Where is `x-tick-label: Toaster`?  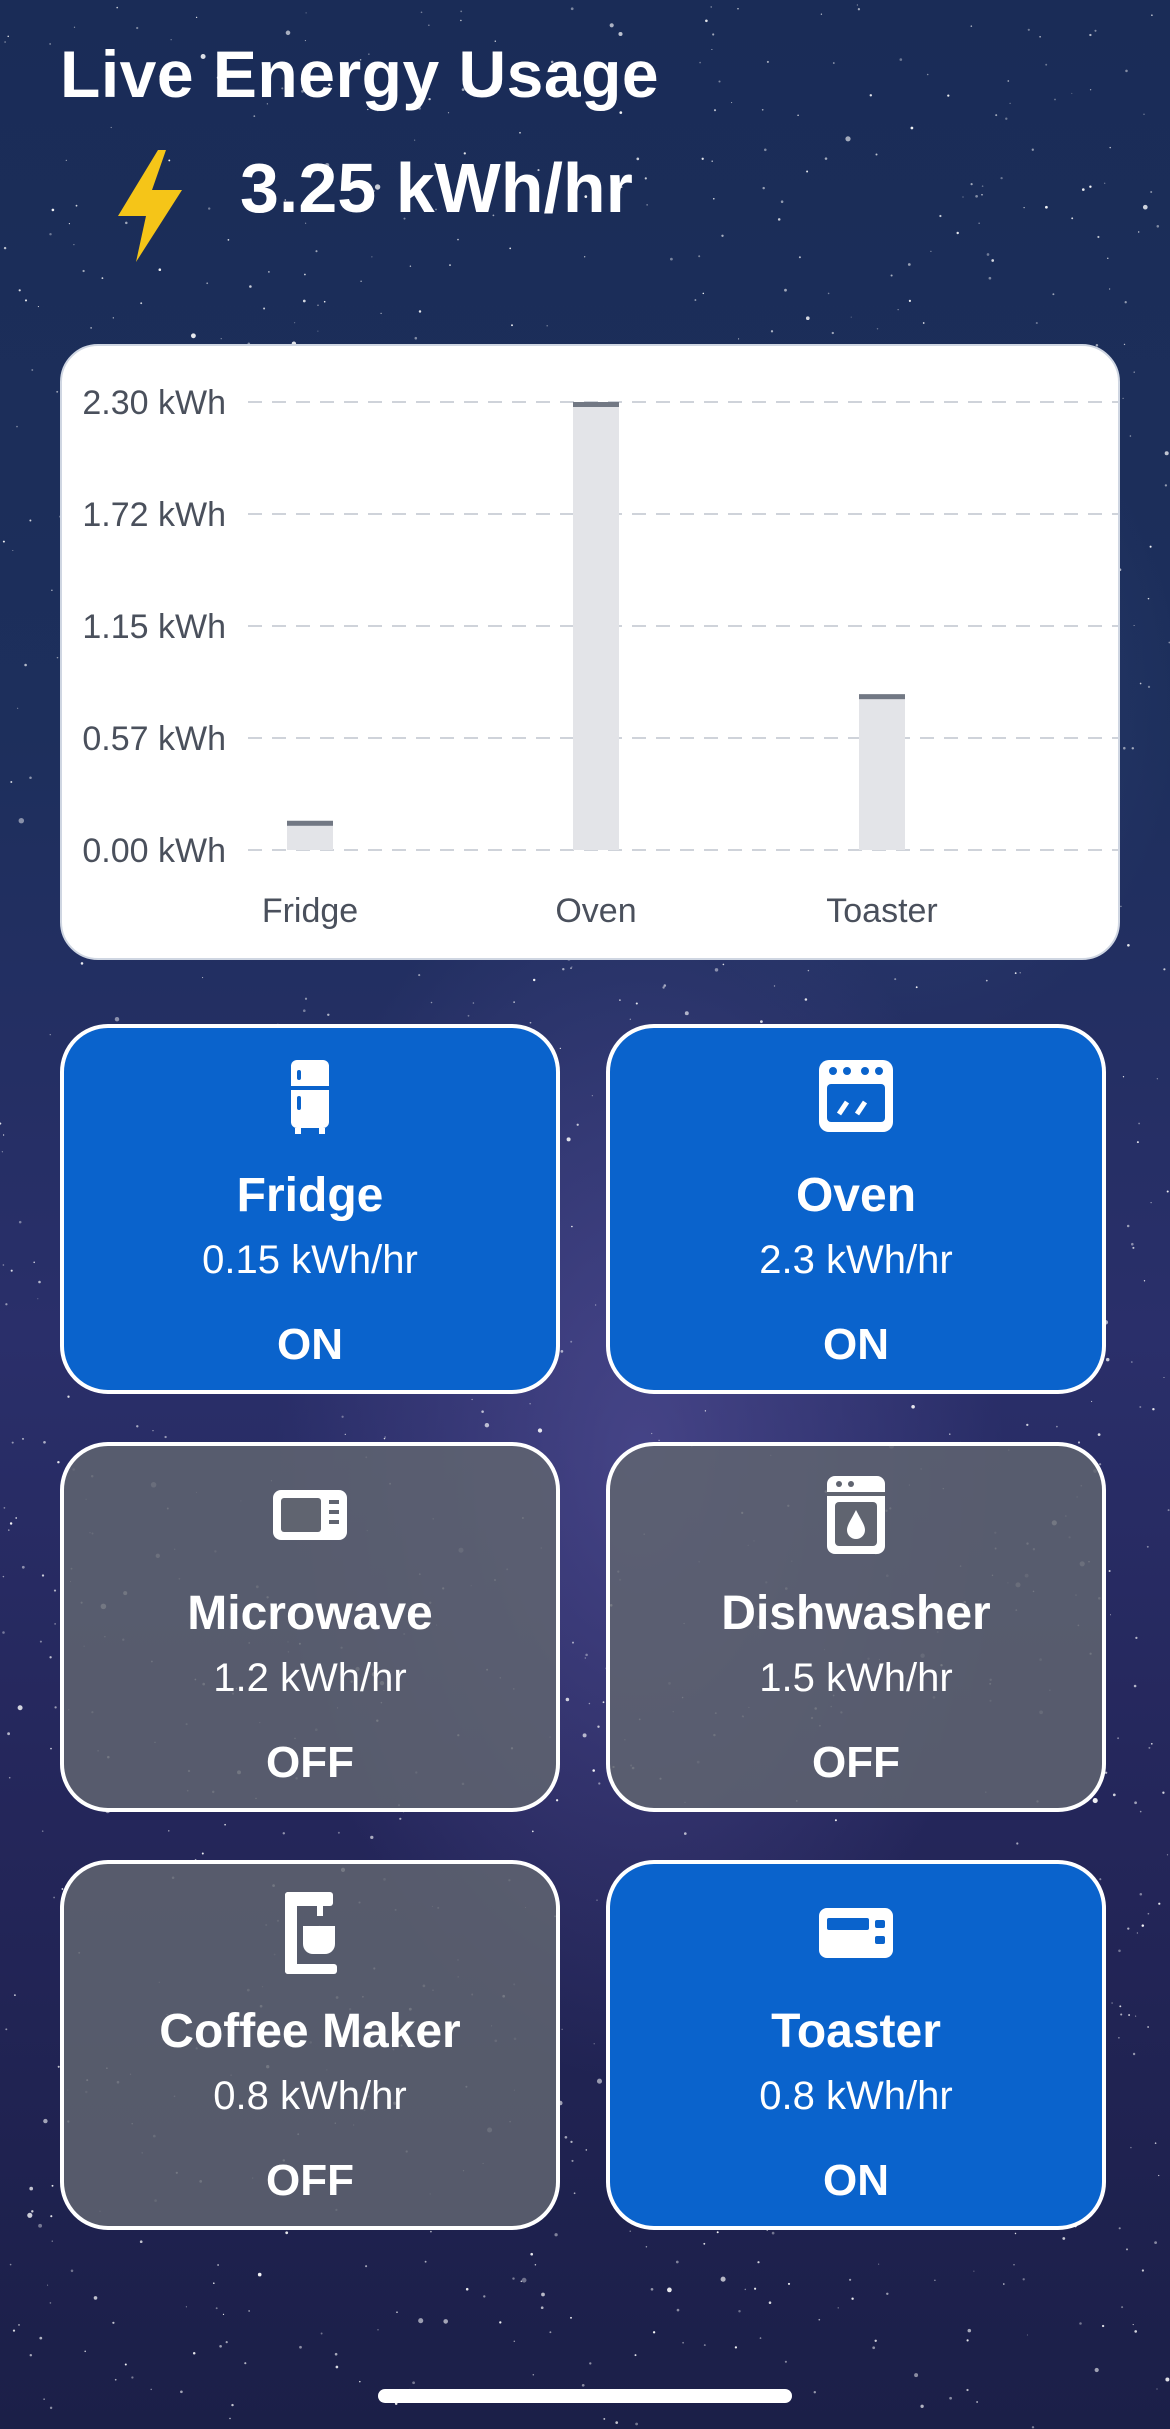 x-tick-label: Toaster is located at coordinates (882, 911).